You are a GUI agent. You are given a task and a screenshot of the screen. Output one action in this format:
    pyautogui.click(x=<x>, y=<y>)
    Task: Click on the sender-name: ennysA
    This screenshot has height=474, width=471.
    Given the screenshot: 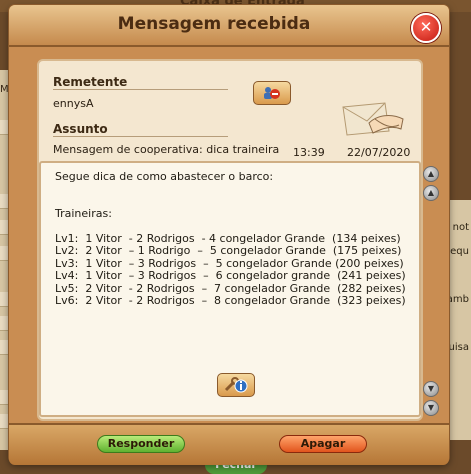 What is the action you would take?
    pyautogui.click(x=73, y=103)
    